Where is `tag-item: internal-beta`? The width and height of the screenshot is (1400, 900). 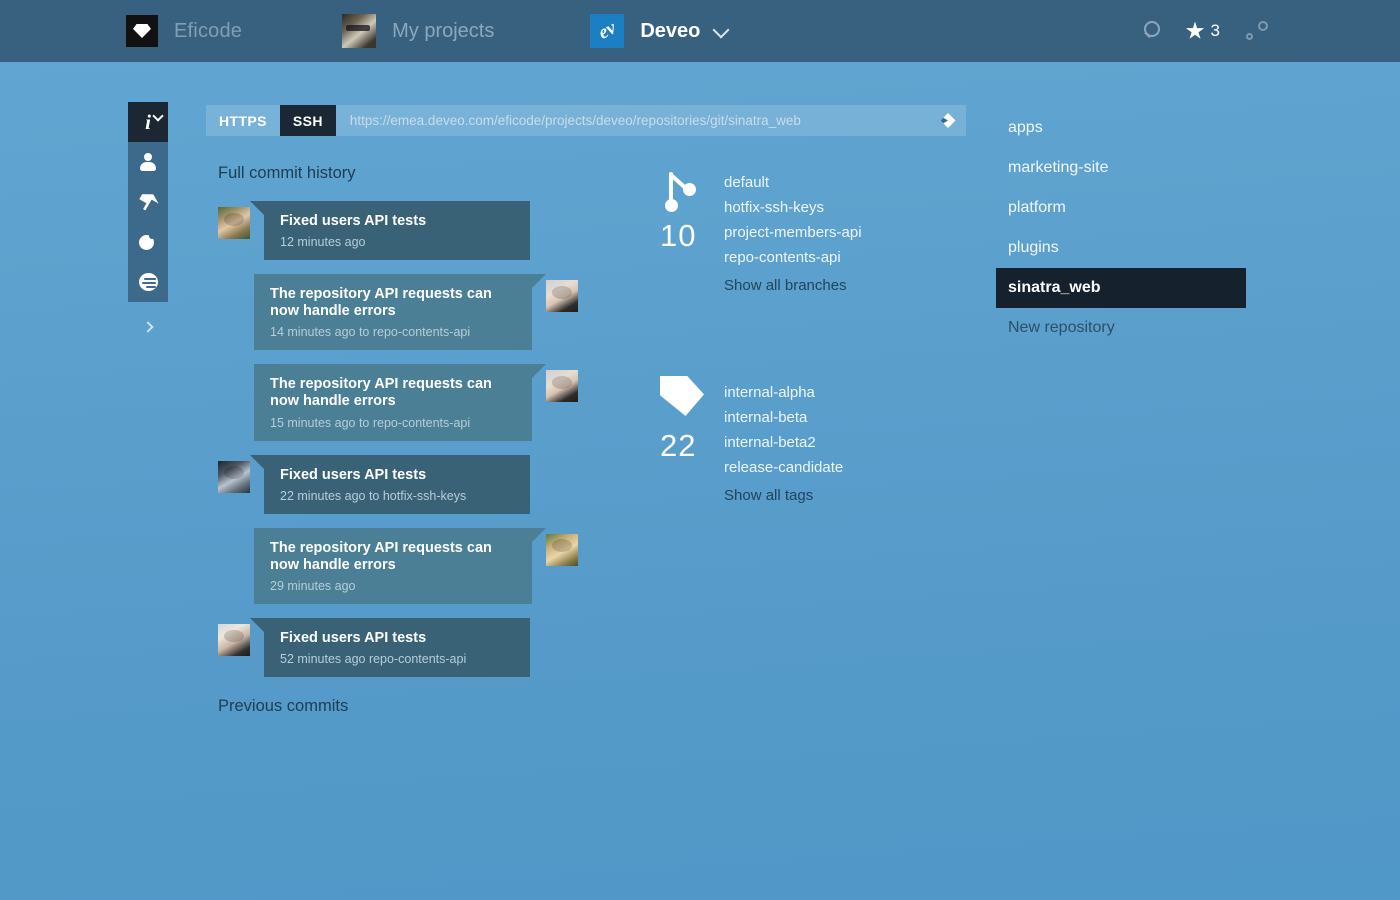 tag-item: internal-beta is located at coordinates (783, 417).